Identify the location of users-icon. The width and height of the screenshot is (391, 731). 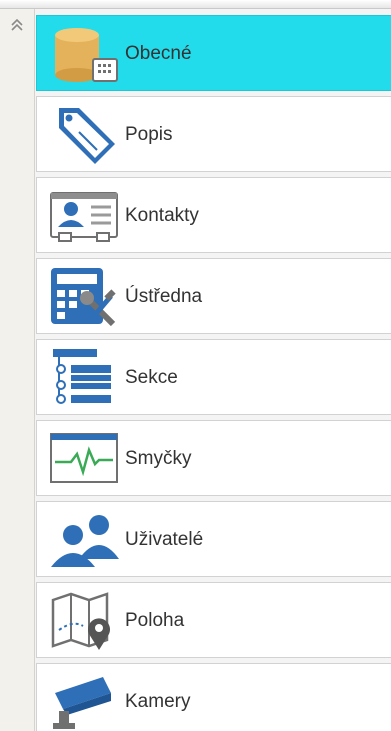
(85, 540).